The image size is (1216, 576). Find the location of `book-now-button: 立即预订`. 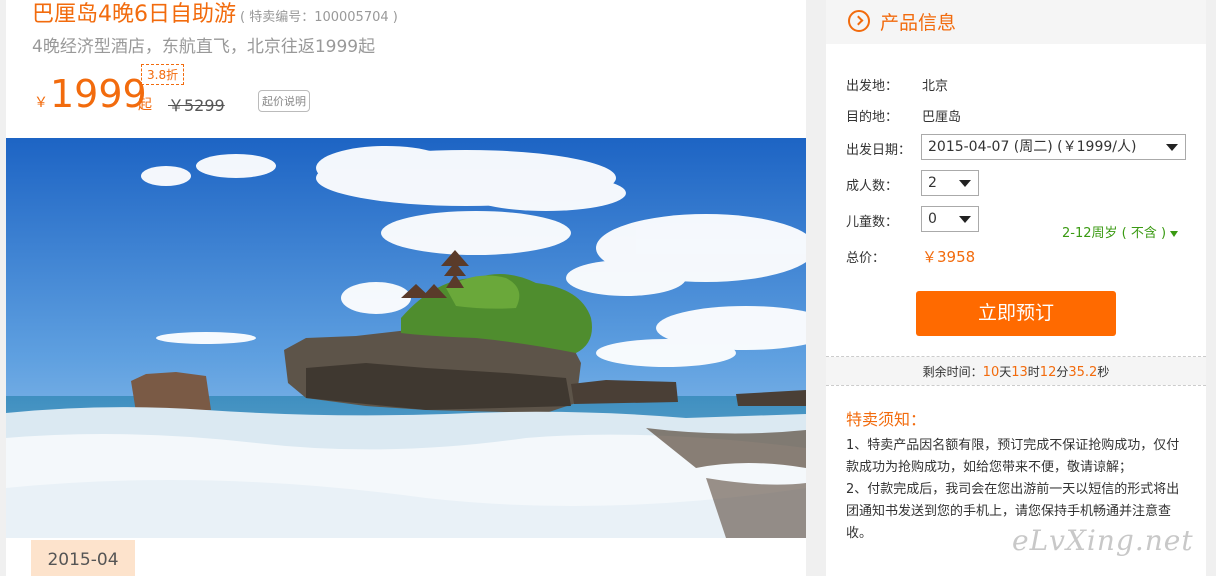

book-now-button: 立即预订 is located at coordinates (1016, 313).